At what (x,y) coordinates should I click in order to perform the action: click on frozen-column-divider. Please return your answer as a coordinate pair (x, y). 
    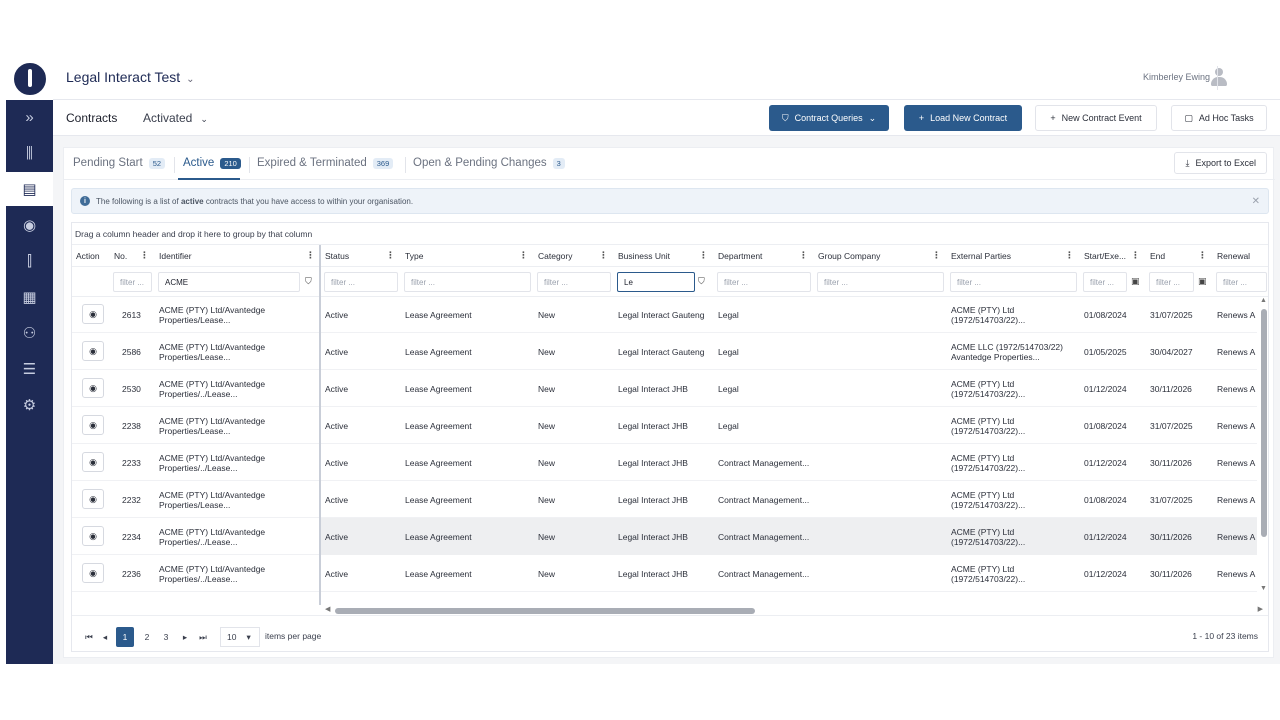
    Looking at the image, I should click on (320, 425).